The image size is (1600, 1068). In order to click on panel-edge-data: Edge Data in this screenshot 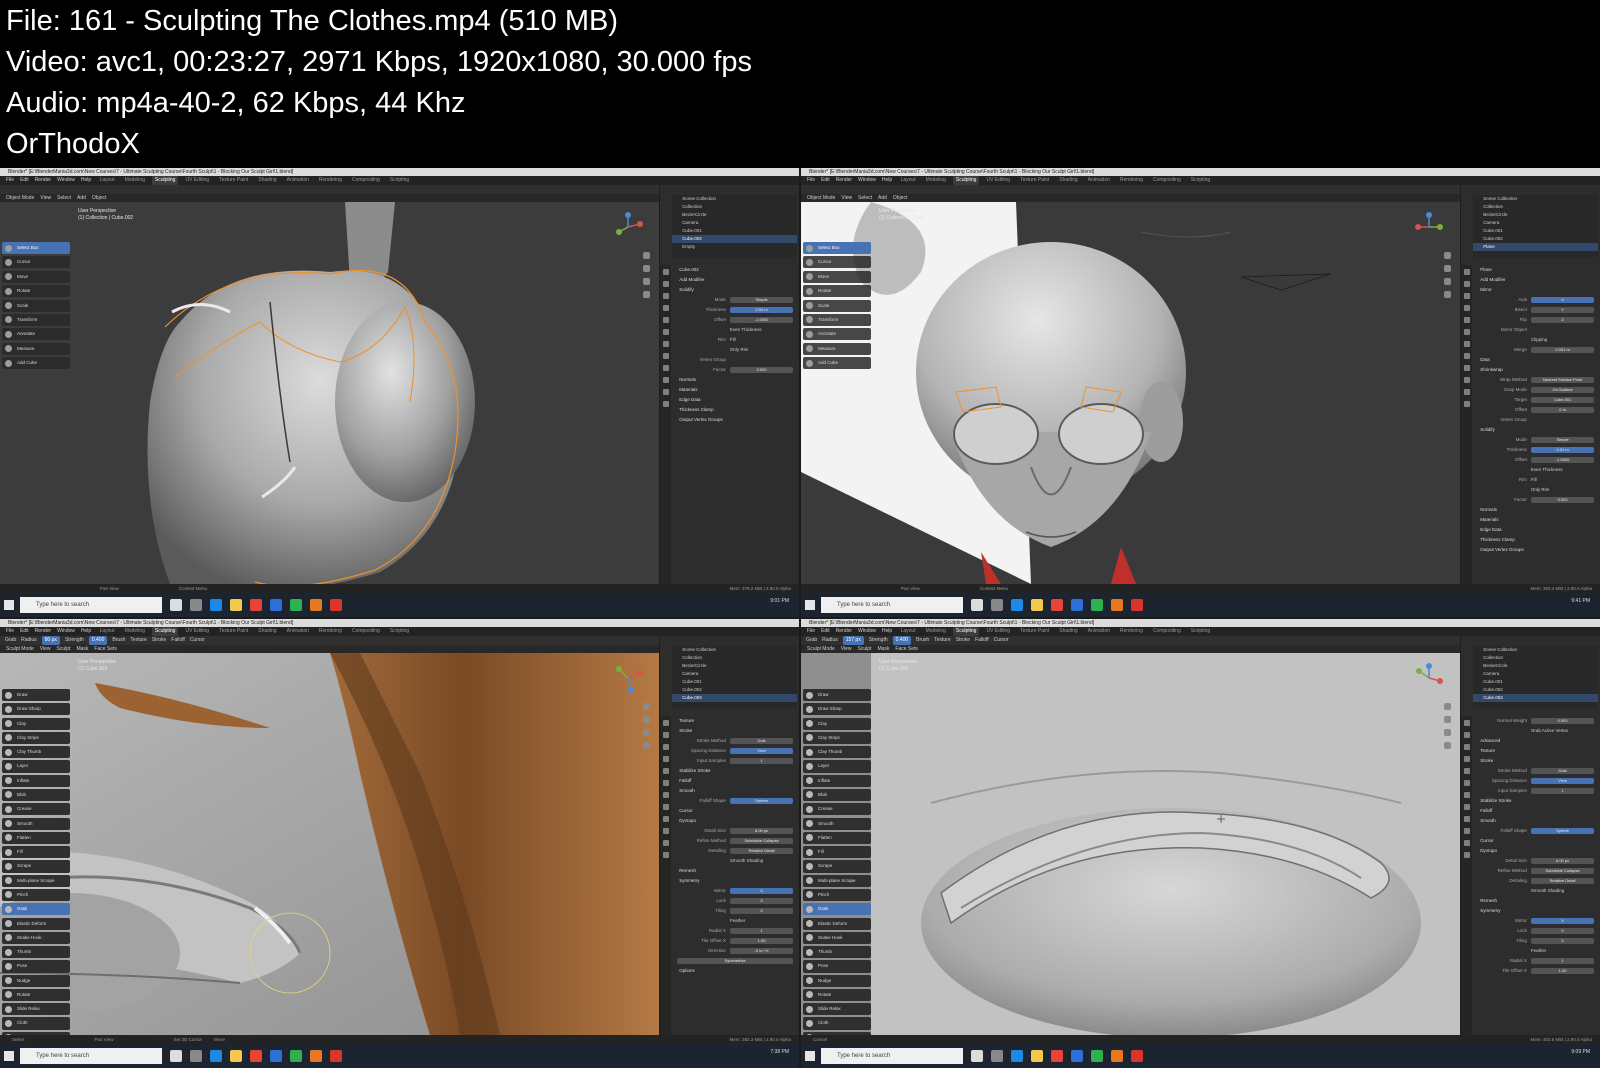, I will do `click(1536, 530)`.